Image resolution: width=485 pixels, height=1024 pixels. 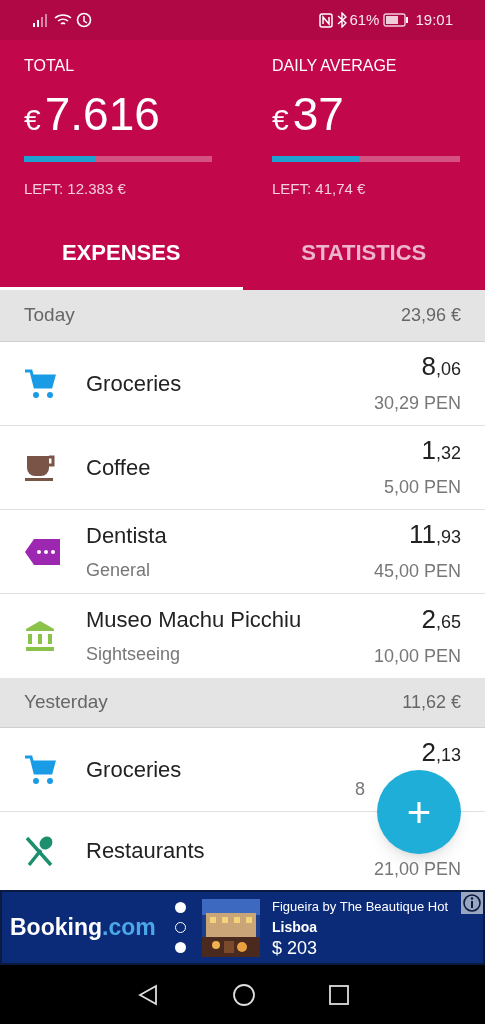 I want to click on expense-name: Restaurants, so click(x=146, y=851).